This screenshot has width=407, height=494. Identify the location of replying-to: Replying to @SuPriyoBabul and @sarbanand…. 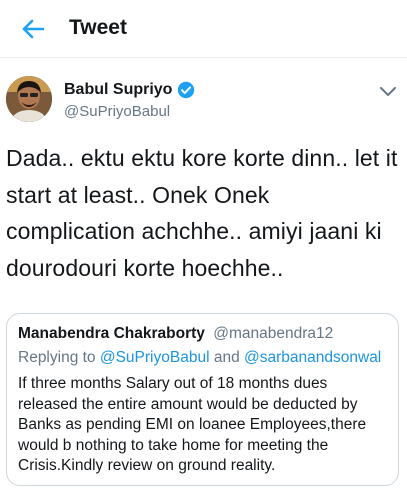
(199, 358).